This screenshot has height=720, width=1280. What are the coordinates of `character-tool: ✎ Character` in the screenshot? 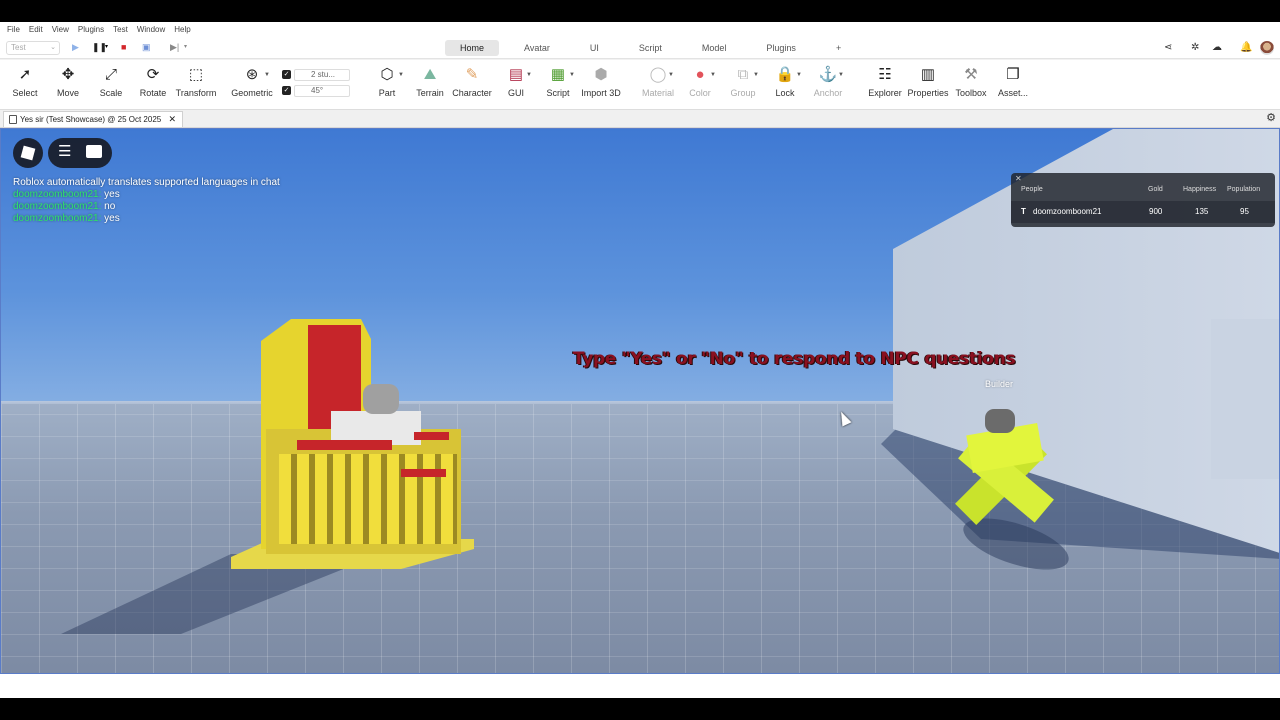 It's located at (472, 85).